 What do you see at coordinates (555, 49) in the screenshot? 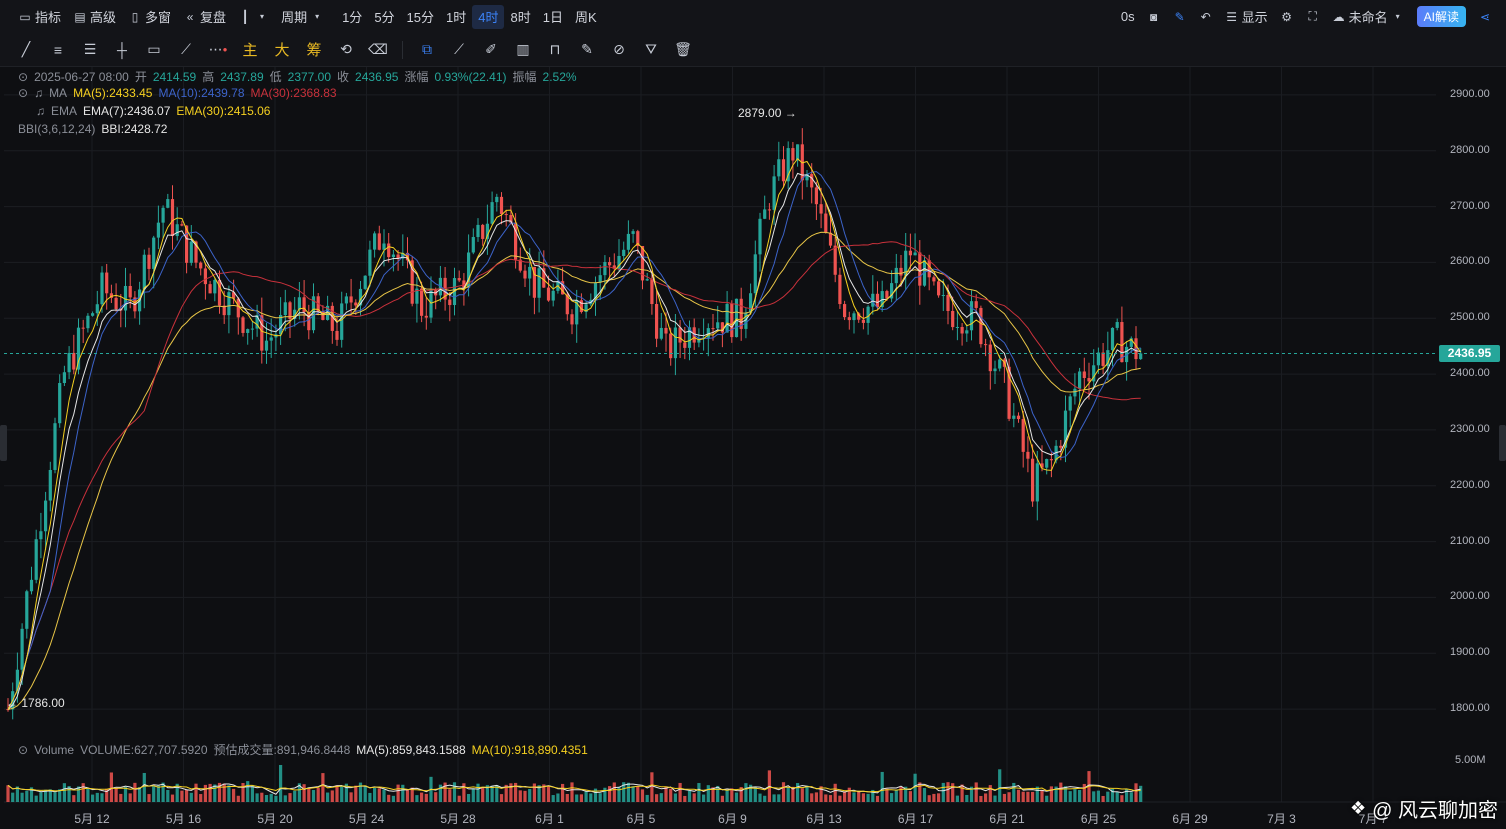
I see `lock-icon: ⊓` at bounding box center [555, 49].